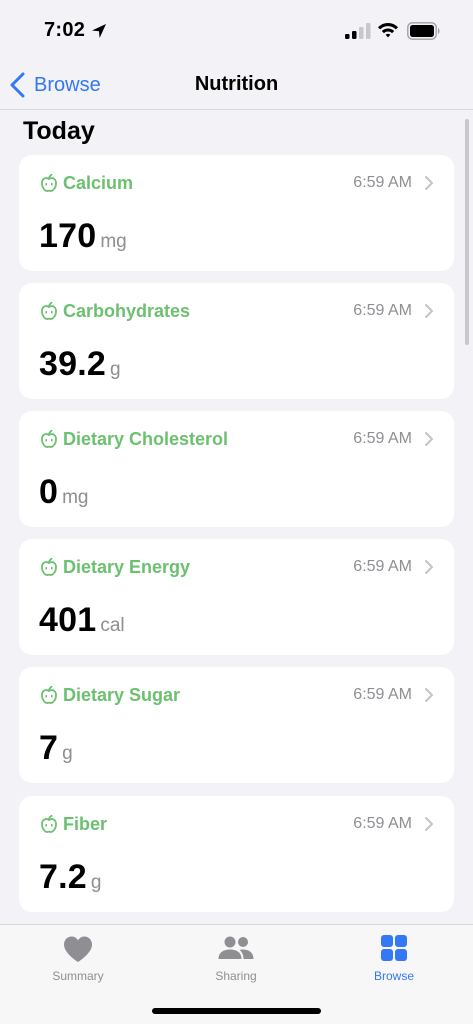 Image resolution: width=473 pixels, height=1024 pixels. I want to click on card-value: 39.2, so click(72, 364).